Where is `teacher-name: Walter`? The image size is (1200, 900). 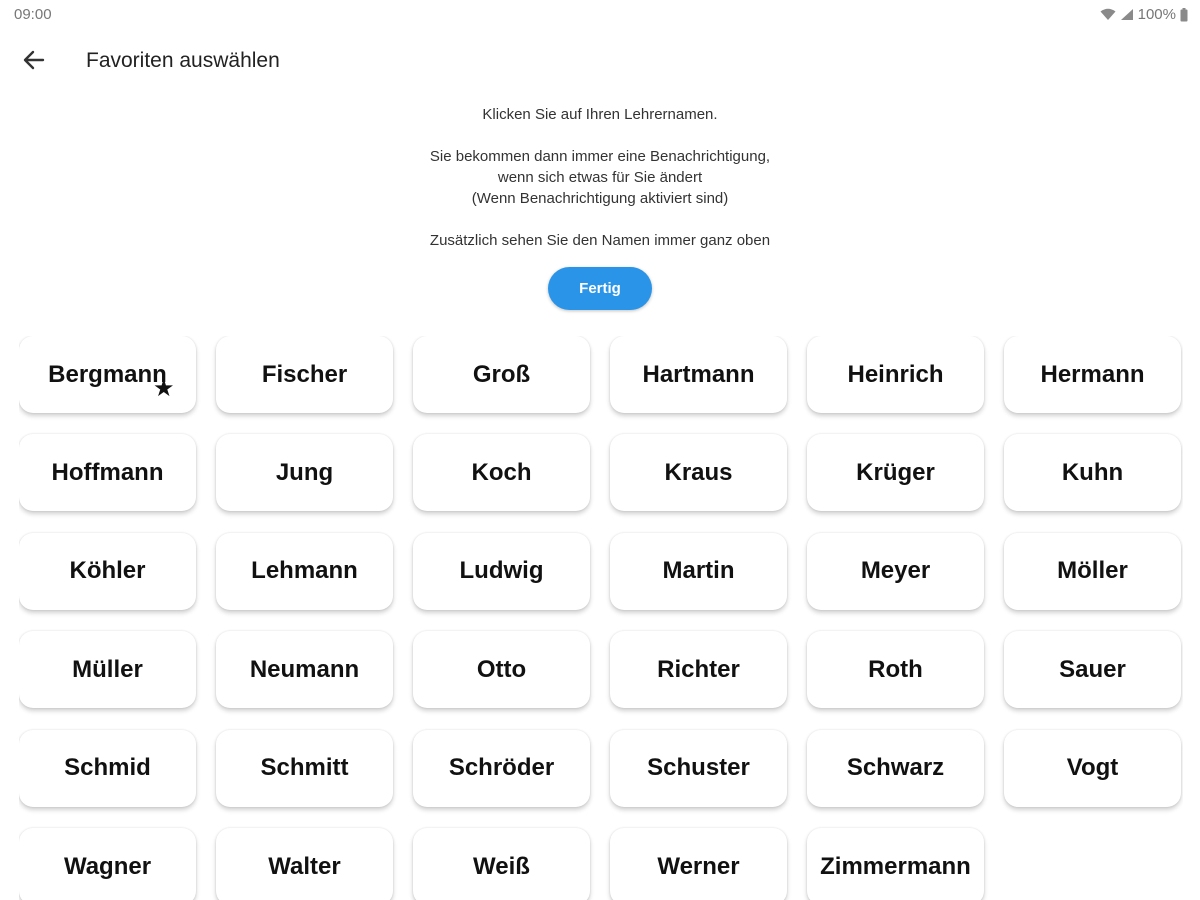 teacher-name: Walter is located at coordinates (304, 866).